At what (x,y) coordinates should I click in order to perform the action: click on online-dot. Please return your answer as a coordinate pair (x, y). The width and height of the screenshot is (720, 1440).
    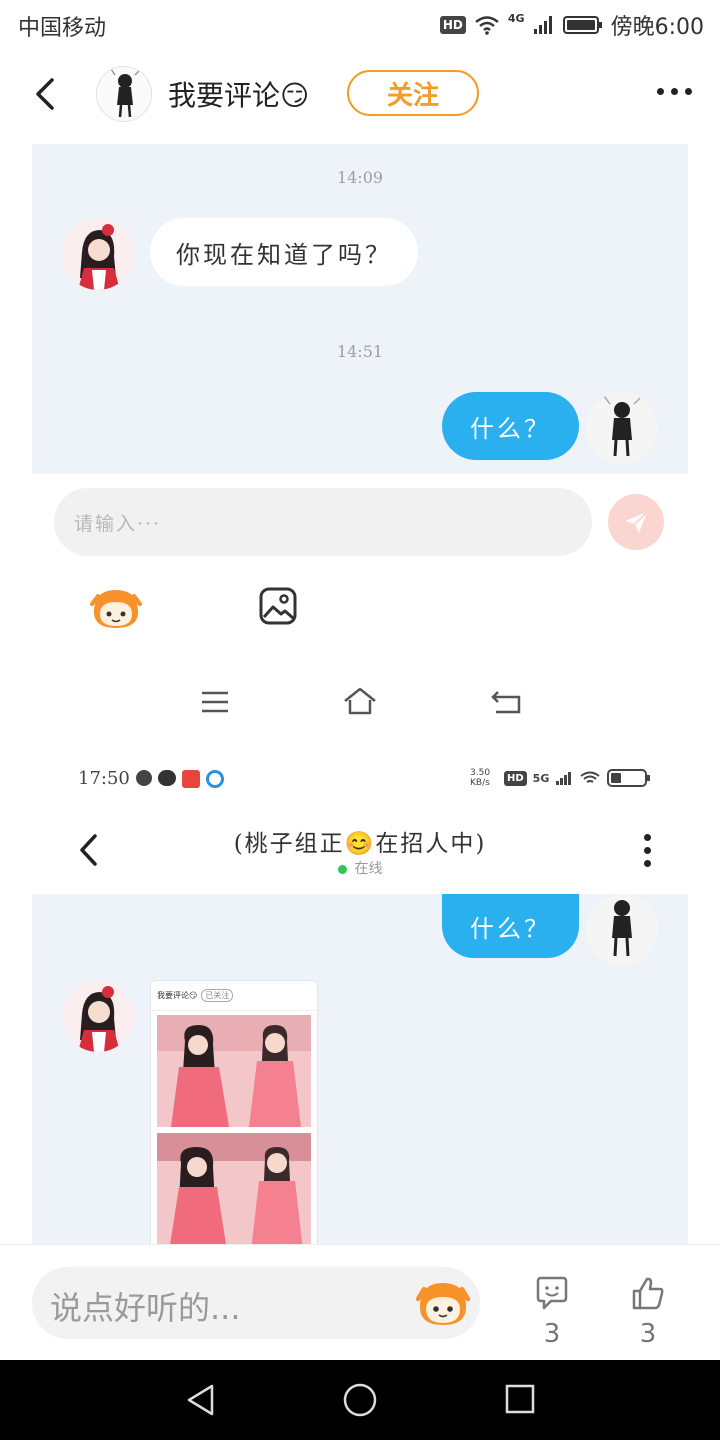
    Looking at the image, I should click on (342, 869).